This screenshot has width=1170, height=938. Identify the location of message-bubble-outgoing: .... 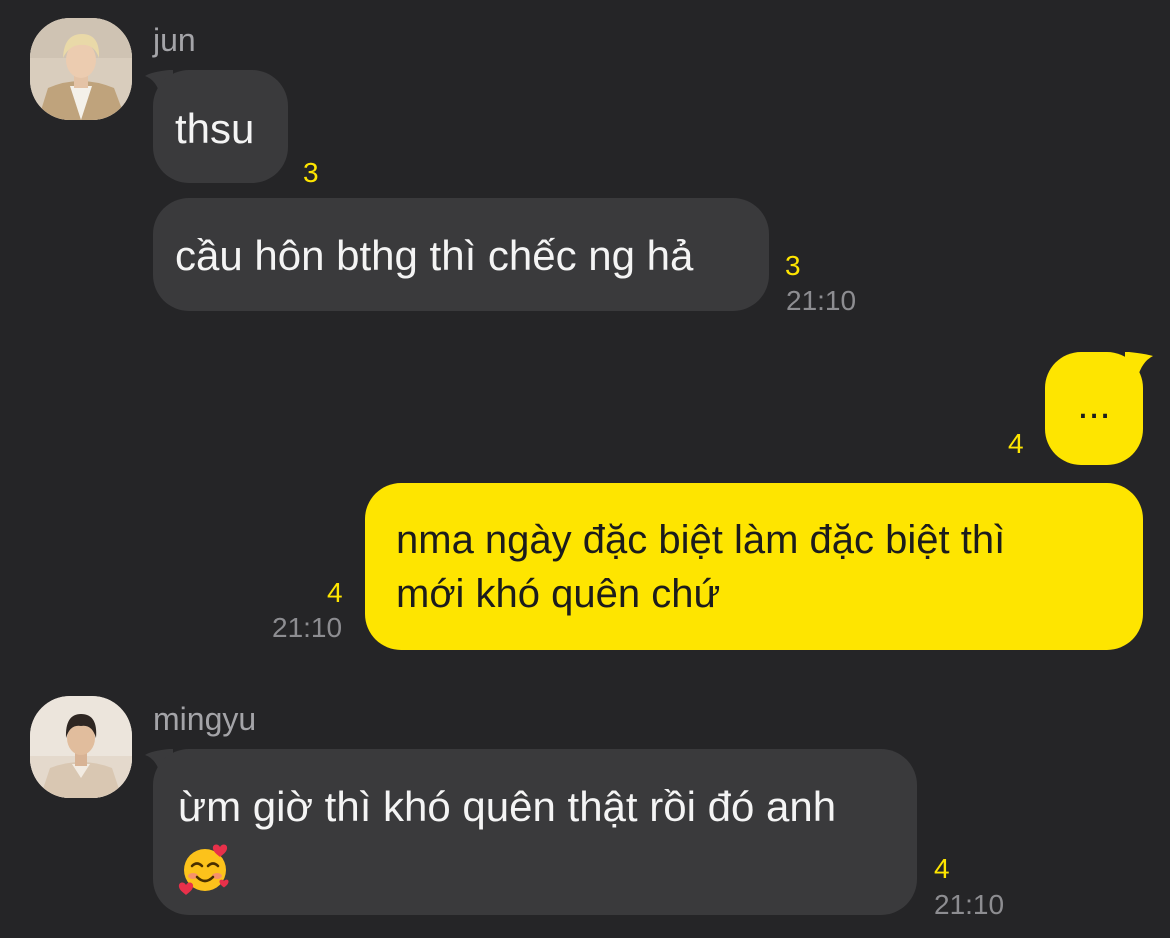
(1094, 408).